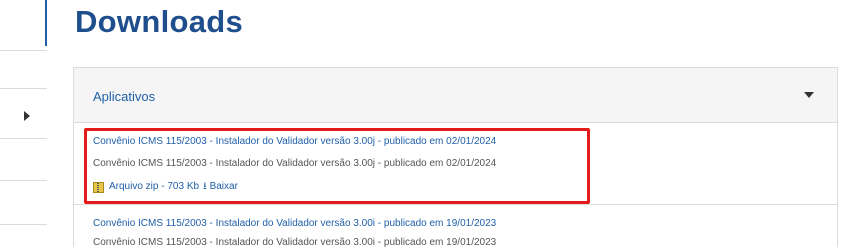 This screenshot has width=863, height=249. I want to click on panel-title: Aplicativos, so click(124, 96).